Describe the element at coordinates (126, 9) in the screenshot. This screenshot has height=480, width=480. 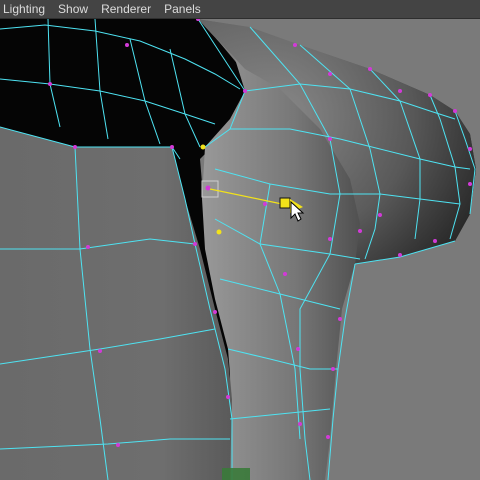
I see `menu-renderer: Renderer` at that location.